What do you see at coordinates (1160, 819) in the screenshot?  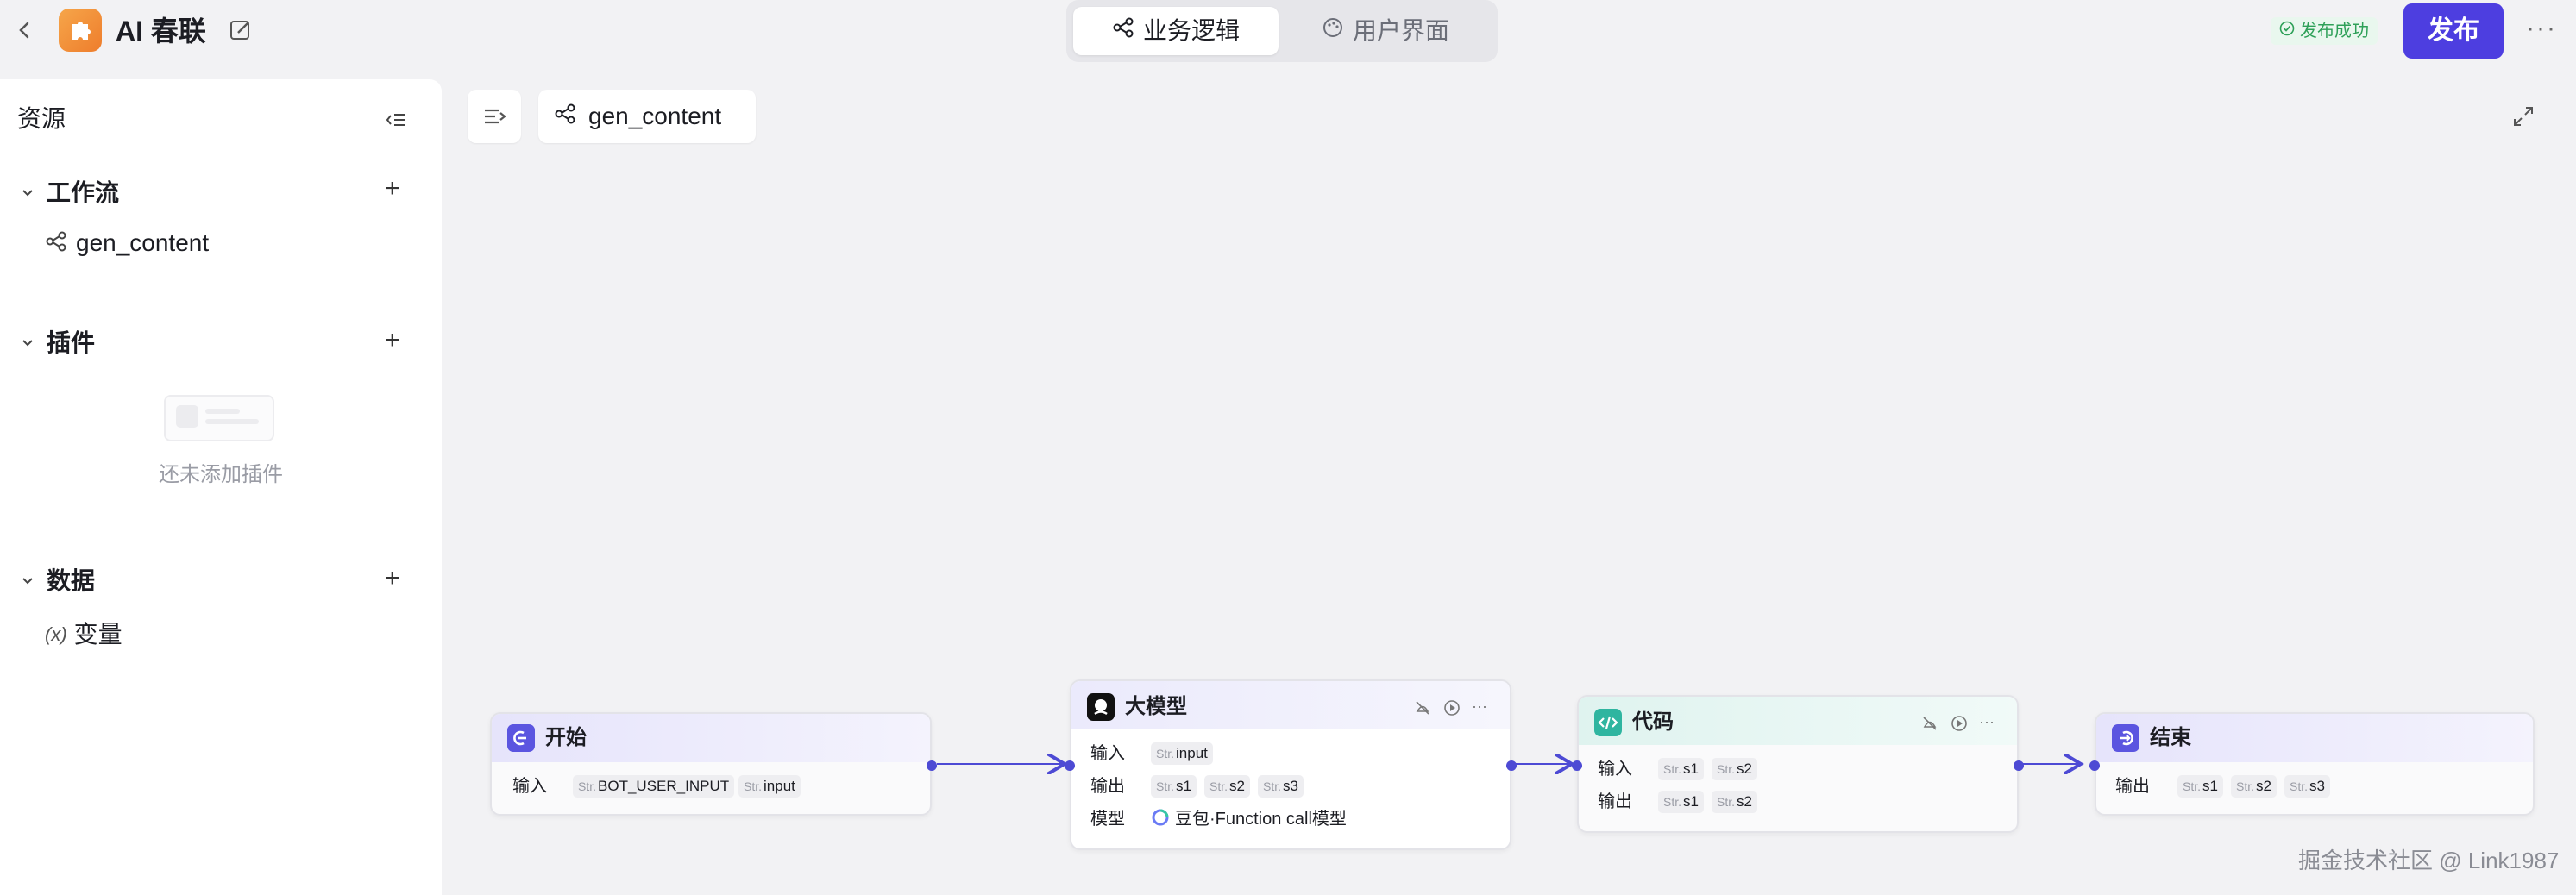 I see `doubao-model-icon` at bounding box center [1160, 819].